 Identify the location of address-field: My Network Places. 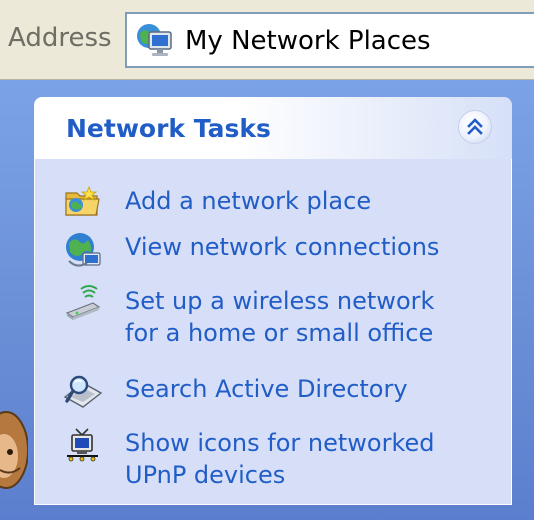
(329, 40).